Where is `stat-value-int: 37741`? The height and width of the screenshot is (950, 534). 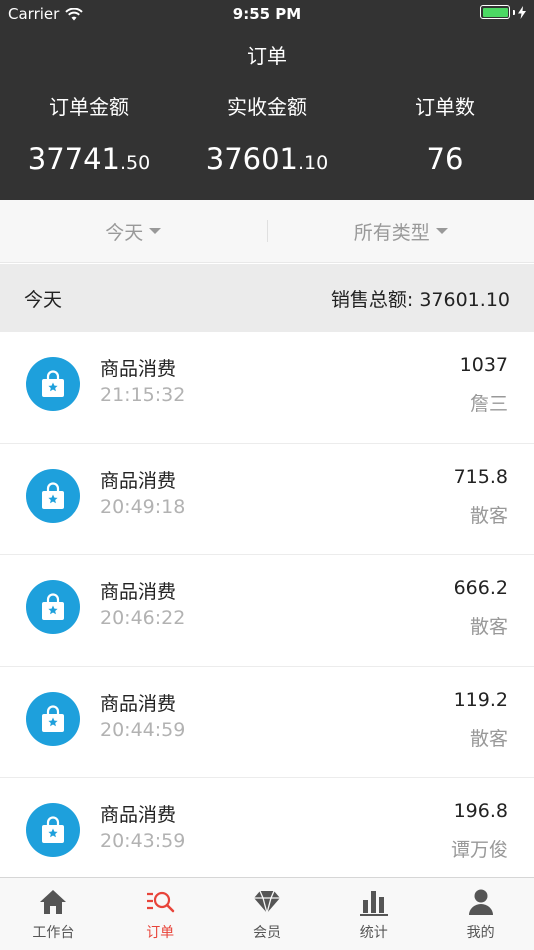
stat-value-int: 37741 is located at coordinates (74, 159).